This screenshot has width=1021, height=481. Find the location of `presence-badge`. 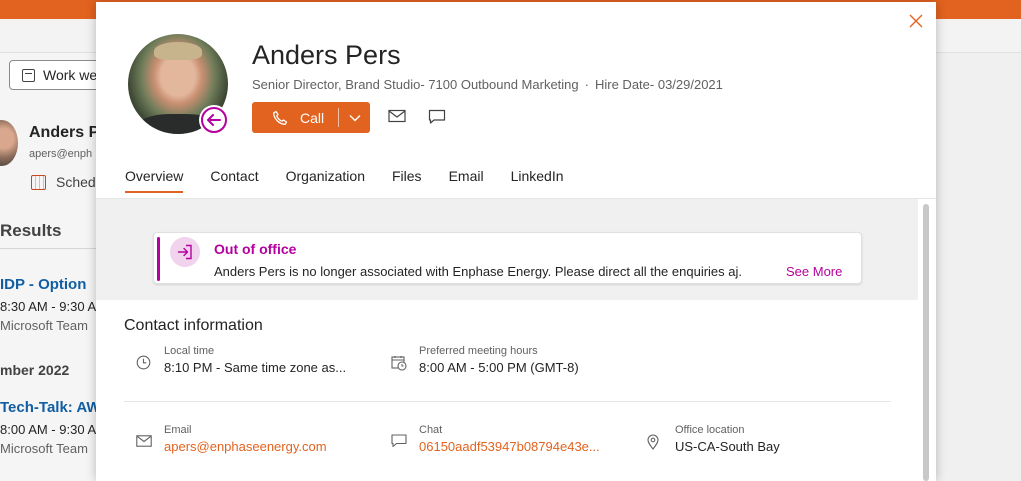

presence-badge is located at coordinates (214, 120).